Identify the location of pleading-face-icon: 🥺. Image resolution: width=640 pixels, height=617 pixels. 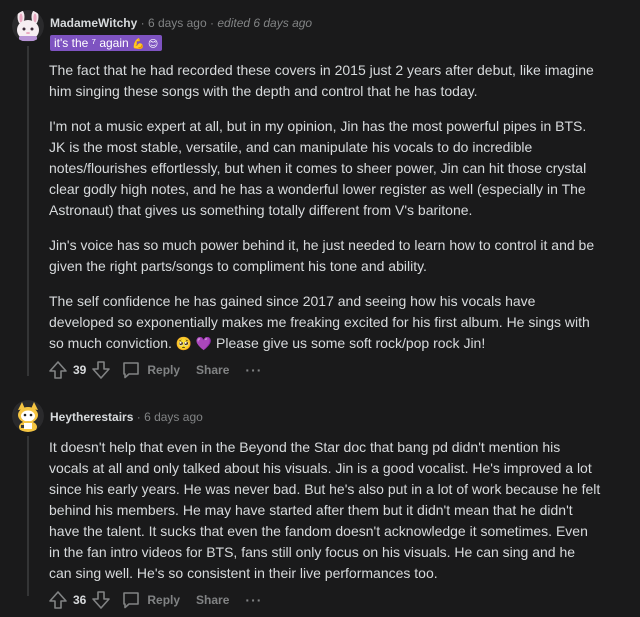
(184, 343).